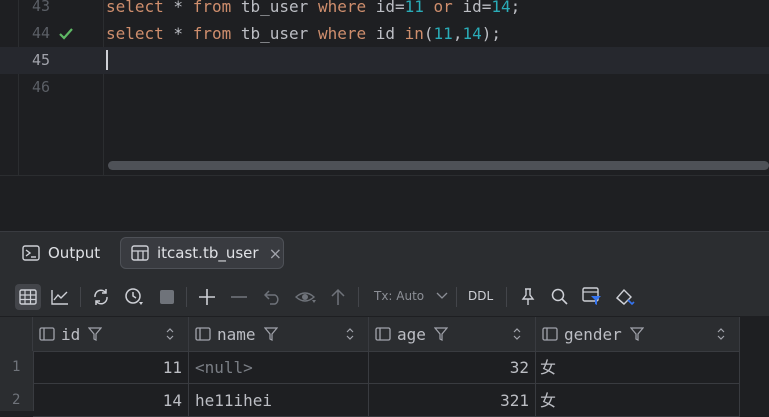 The image size is (769, 417). Describe the element at coordinates (208, 253) in the screenshot. I see `tab-label: itcast.tb_user` at that location.